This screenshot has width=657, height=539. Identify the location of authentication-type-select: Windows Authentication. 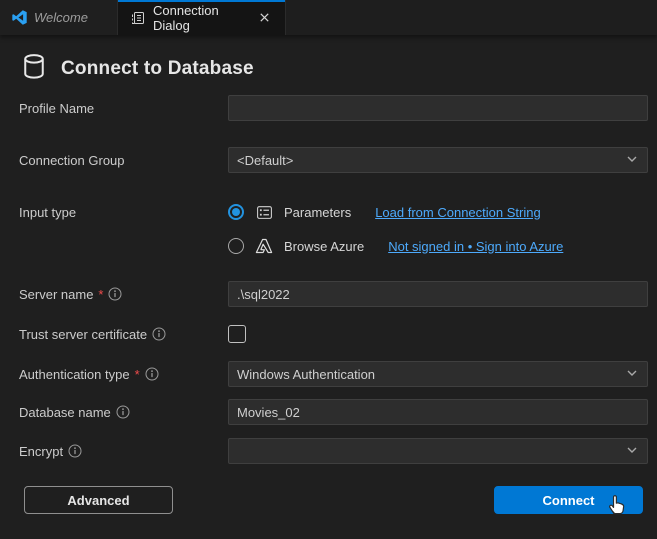
(438, 374).